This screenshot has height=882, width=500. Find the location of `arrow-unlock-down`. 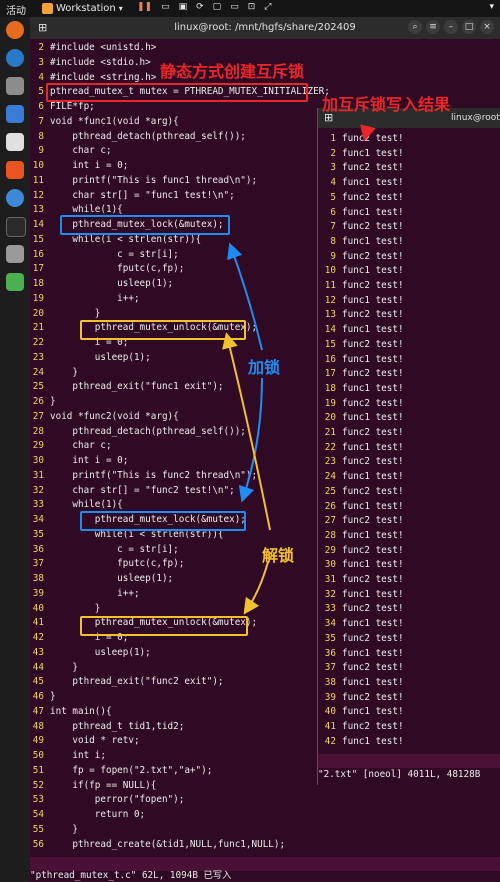

arrow-unlock-down is located at coordinates (256, 588).